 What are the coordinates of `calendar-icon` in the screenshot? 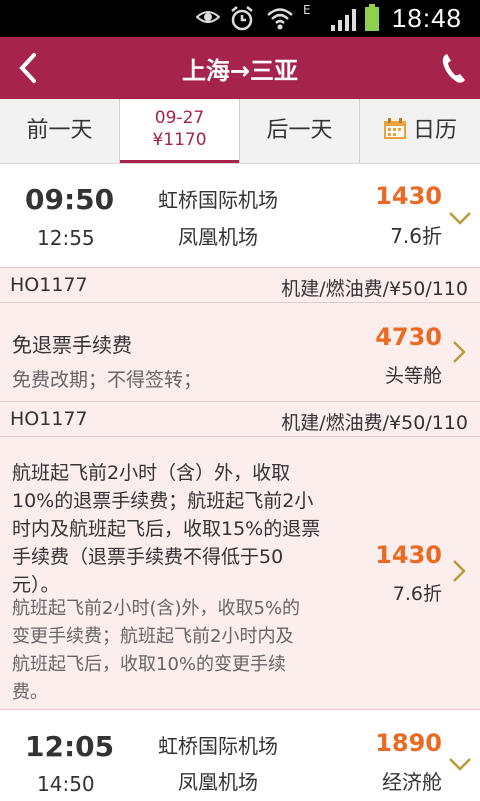 It's located at (394, 128).